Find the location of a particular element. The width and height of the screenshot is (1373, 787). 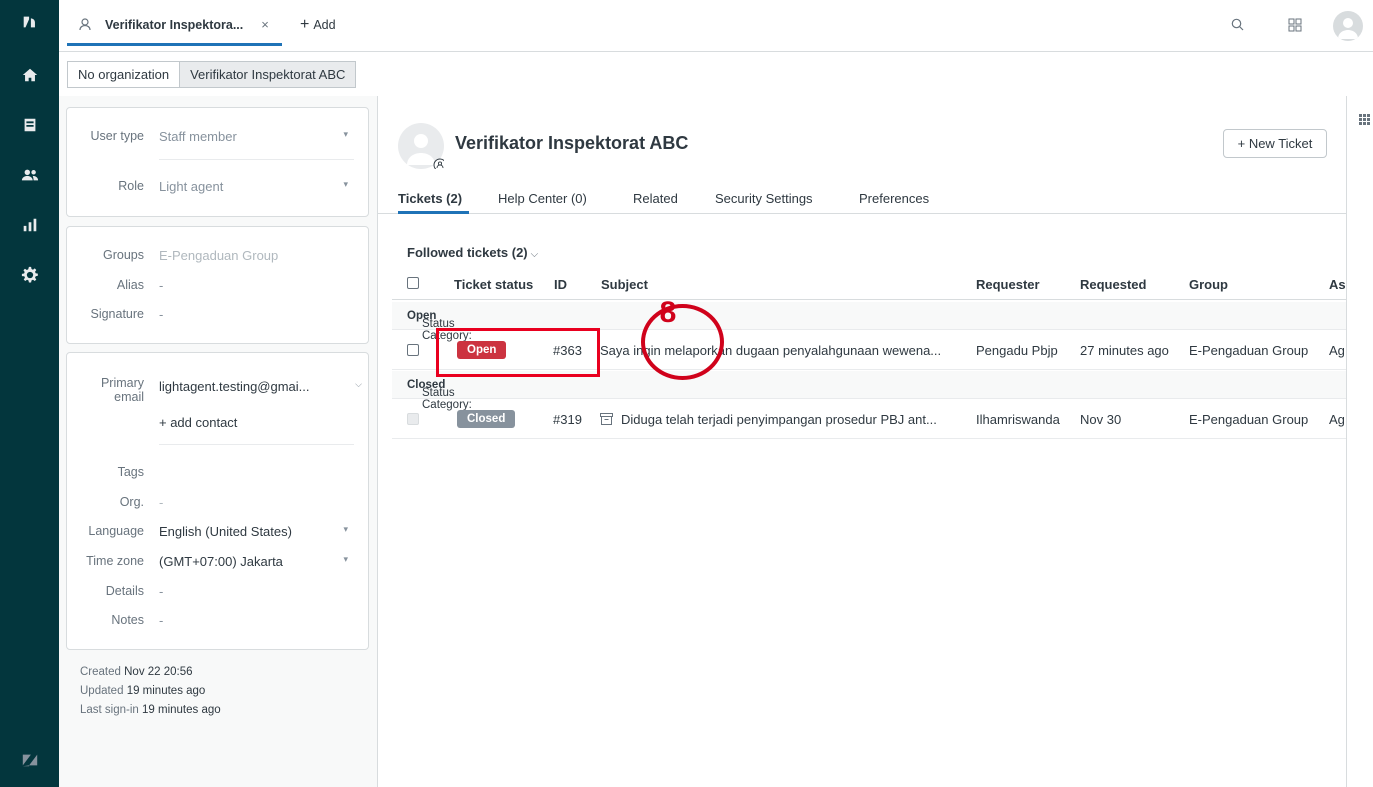

column-requested: Requested is located at coordinates (1113, 284).